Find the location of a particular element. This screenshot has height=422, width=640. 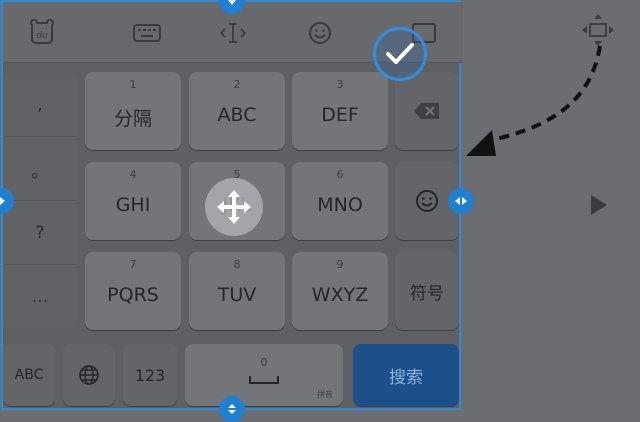

key-number: 8 is located at coordinates (237, 264).